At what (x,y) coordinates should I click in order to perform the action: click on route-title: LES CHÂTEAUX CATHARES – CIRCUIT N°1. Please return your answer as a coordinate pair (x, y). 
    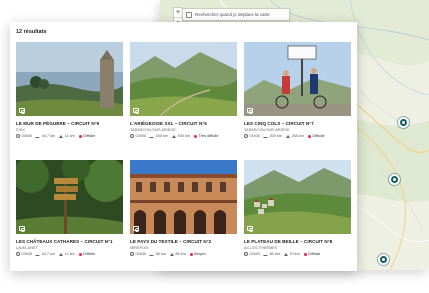
    Looking at the image, I should click on (64, 241).